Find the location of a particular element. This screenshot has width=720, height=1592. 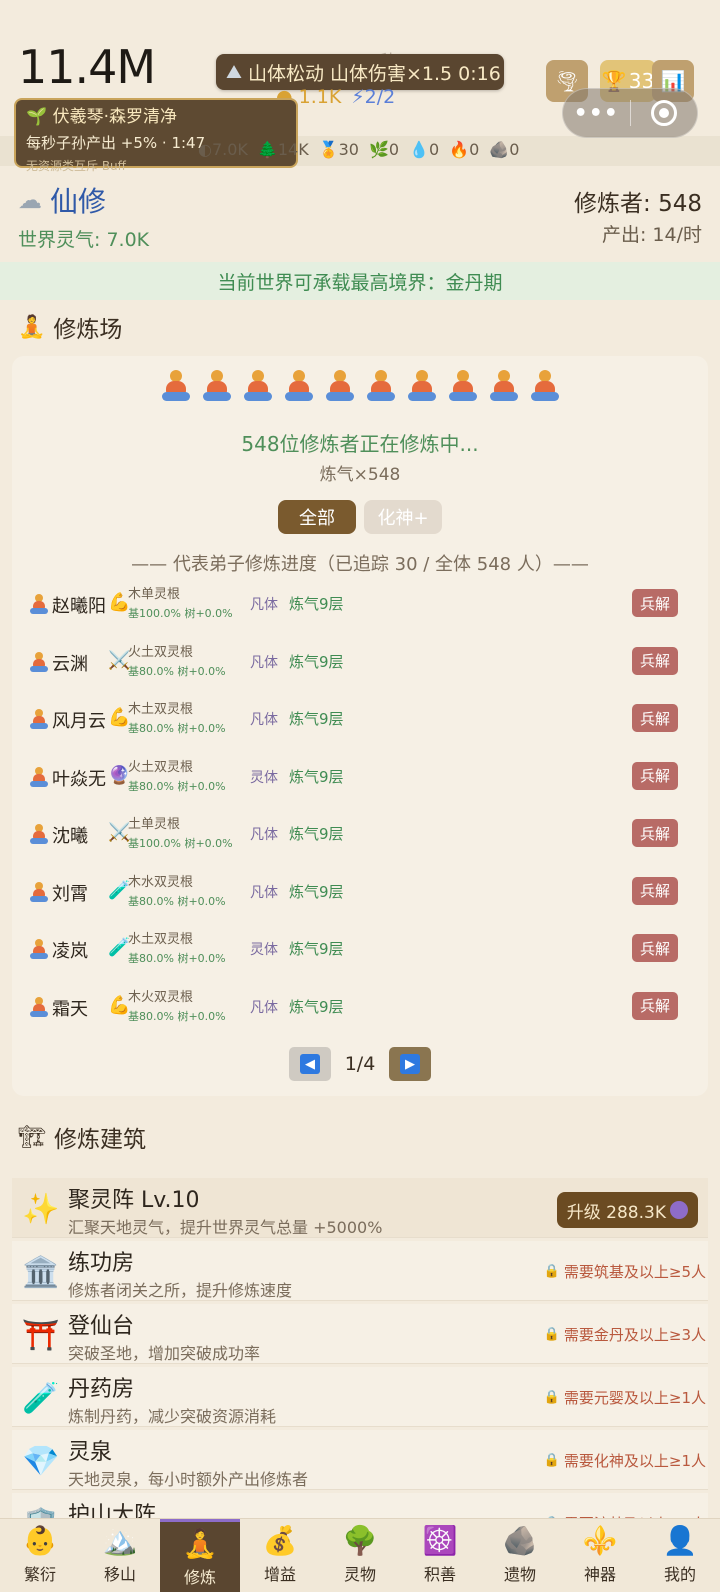

building-name: 练功房 is located at coordinates (101, 1263).